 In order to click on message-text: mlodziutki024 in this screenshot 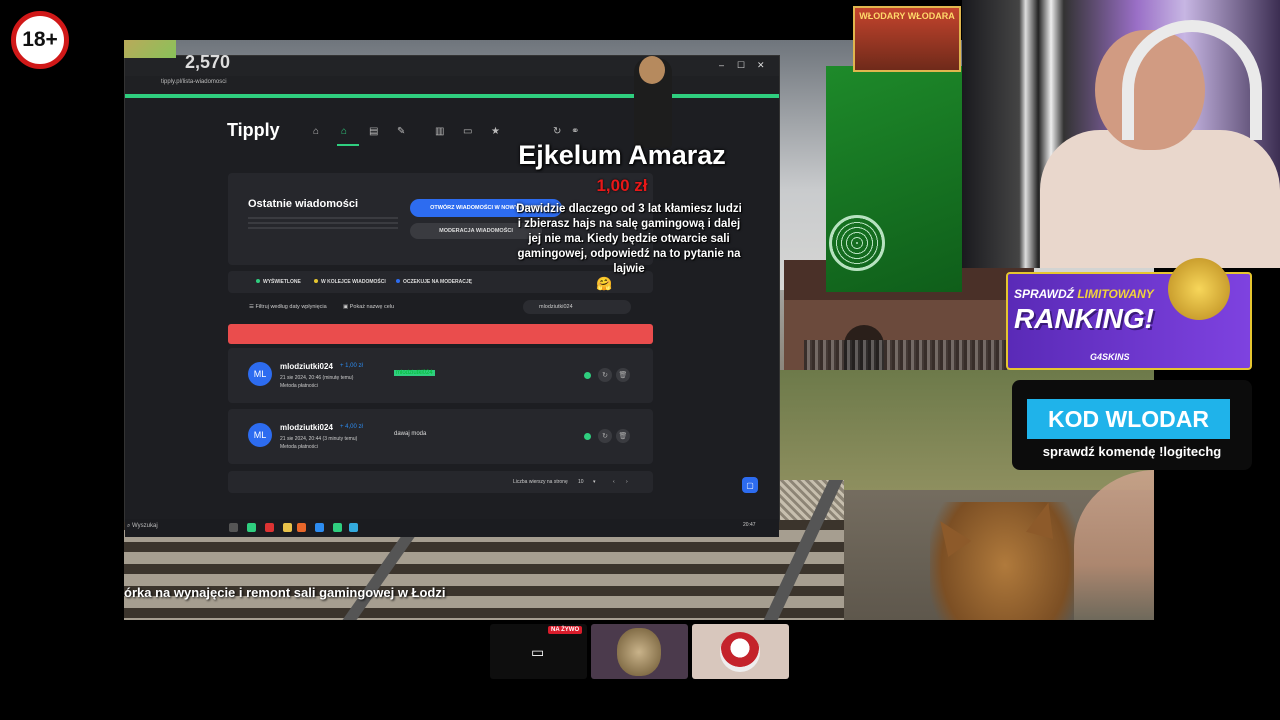, I will do `click(414, 373)`.